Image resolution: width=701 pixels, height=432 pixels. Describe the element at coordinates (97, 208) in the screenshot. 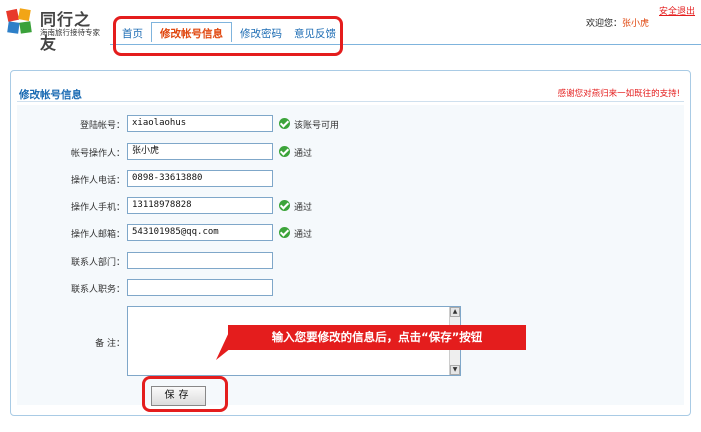

I see `label-mobile: 操作人手机：` at that location.